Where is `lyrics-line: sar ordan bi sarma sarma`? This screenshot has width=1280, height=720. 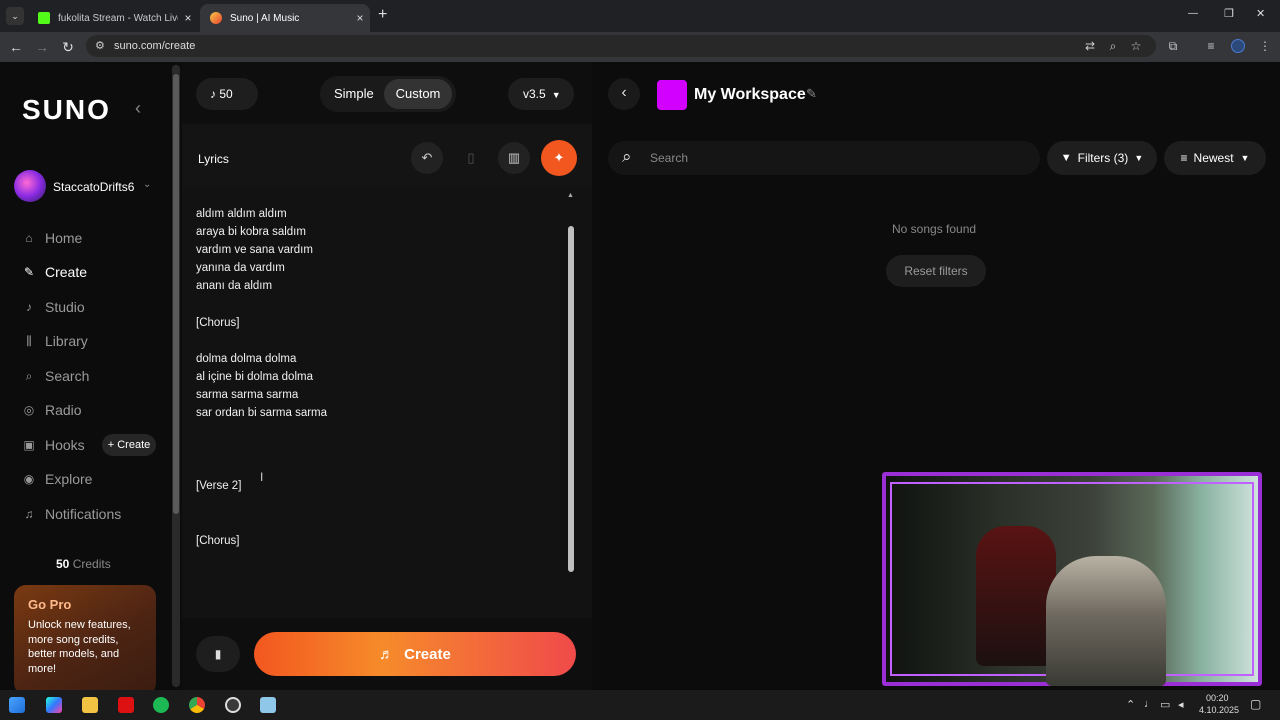 lyrics-line: sar ordan bi sarma sarma is located at coordinates (262, 413).